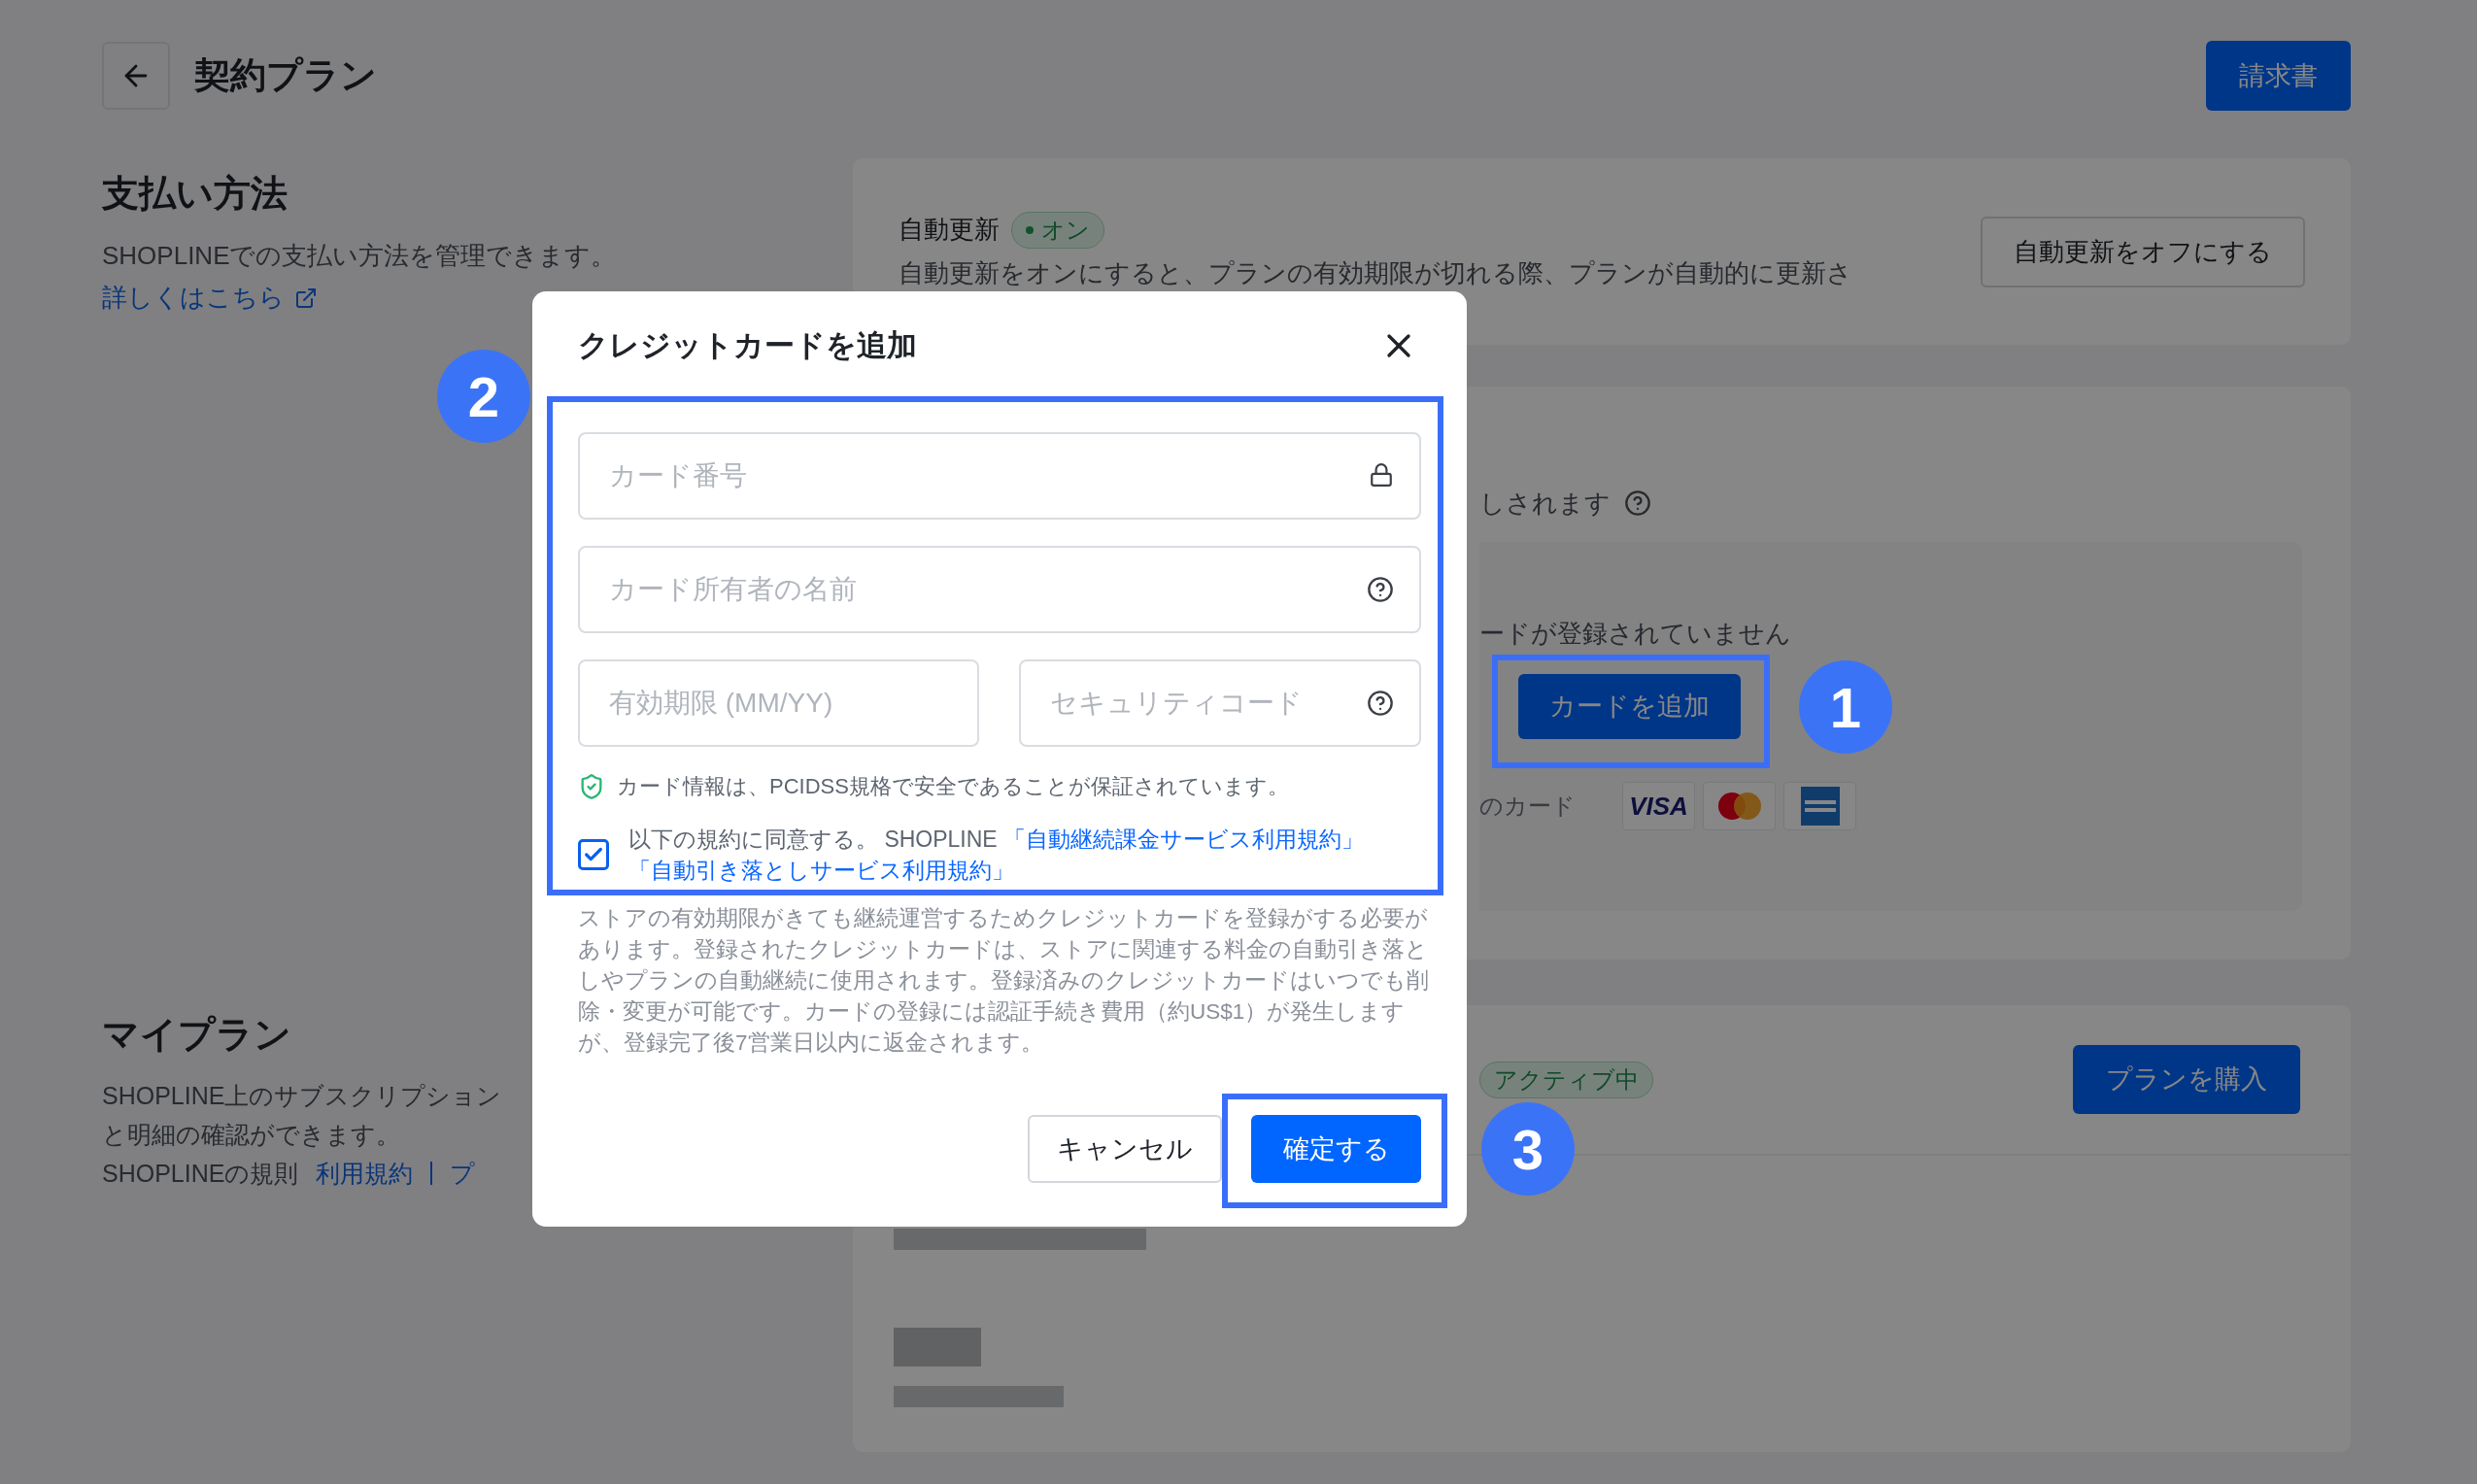  I want to click on notice-text: ストアの有効期限がきても継続運営するためクレジットカードを登録がする必要があります。登録されたクレジットカードは、ストアに関連する料金の自動引き落としやプランの自動継続に使用されます。登録済みのクレジットカードはいつでも削除・変更が可能です。カードの登録には認証手続き費用（約US$1）が発生しますが、登録完了後7営業日以内に返金されます。, so click(1003, 981).